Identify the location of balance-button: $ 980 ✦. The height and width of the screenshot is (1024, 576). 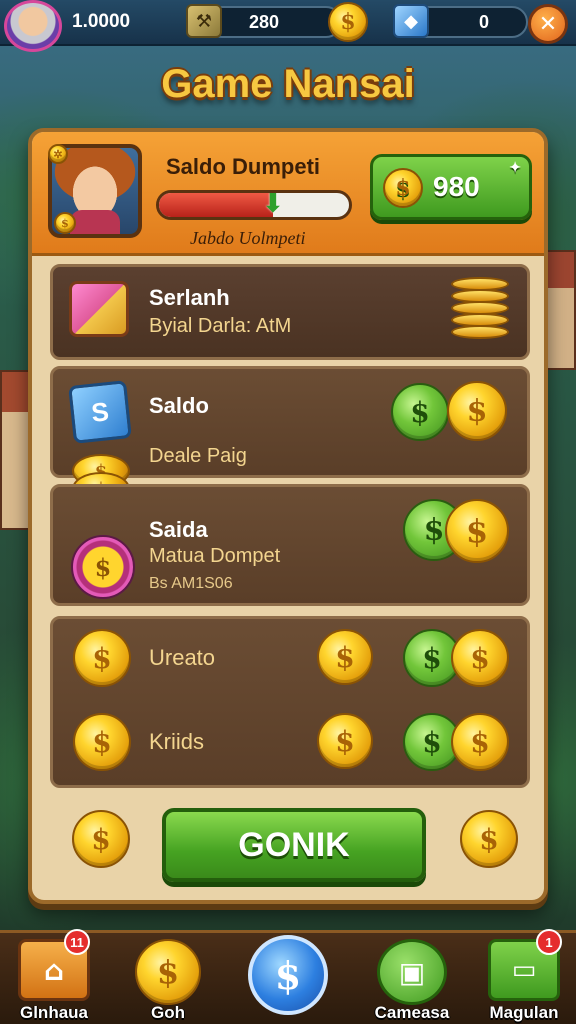
(451, 187).